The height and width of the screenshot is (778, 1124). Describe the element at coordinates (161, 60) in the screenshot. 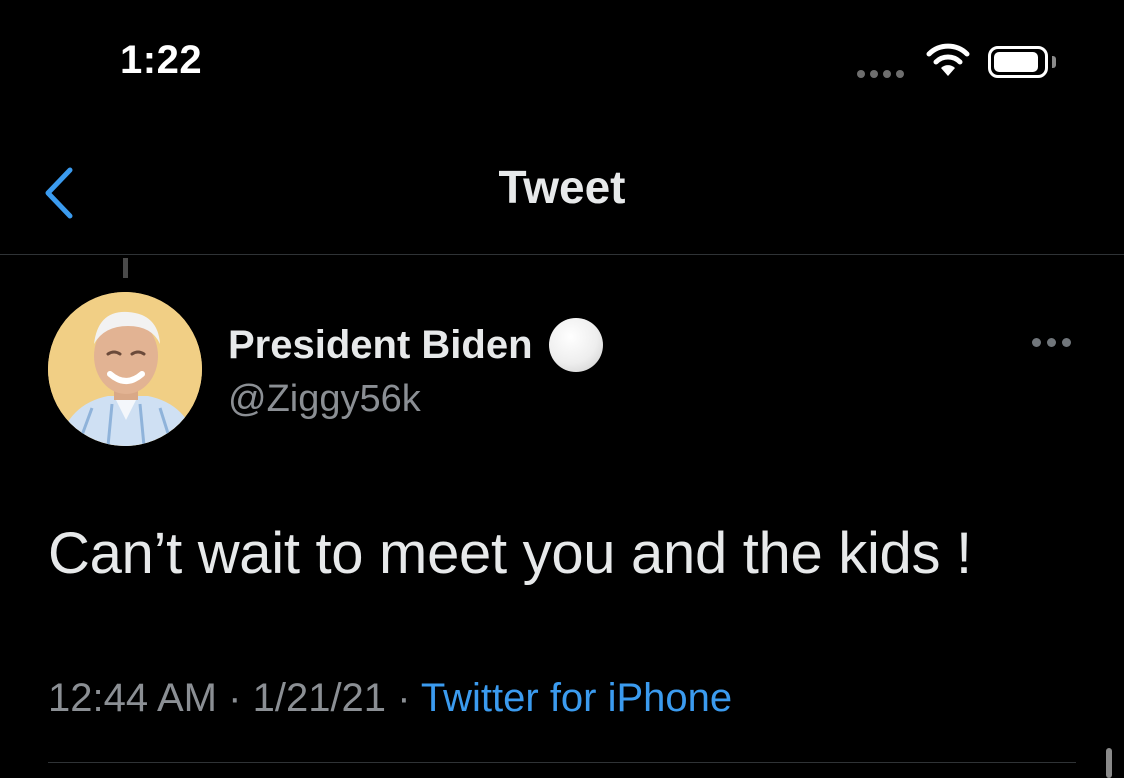

I see `status-time: 1:22` at that location.